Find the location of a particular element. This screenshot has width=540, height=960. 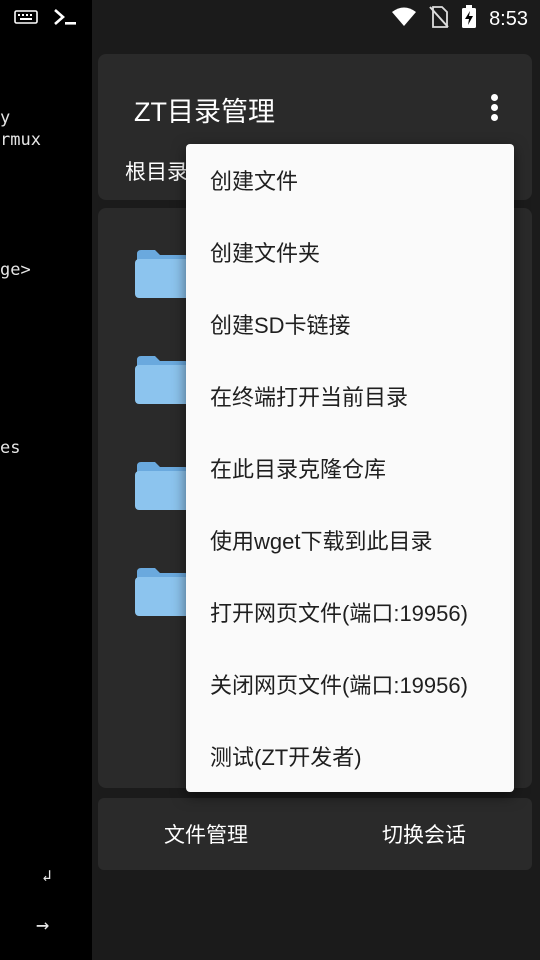

breadcrumb: 根目录 is located at coordinates (156, 171).